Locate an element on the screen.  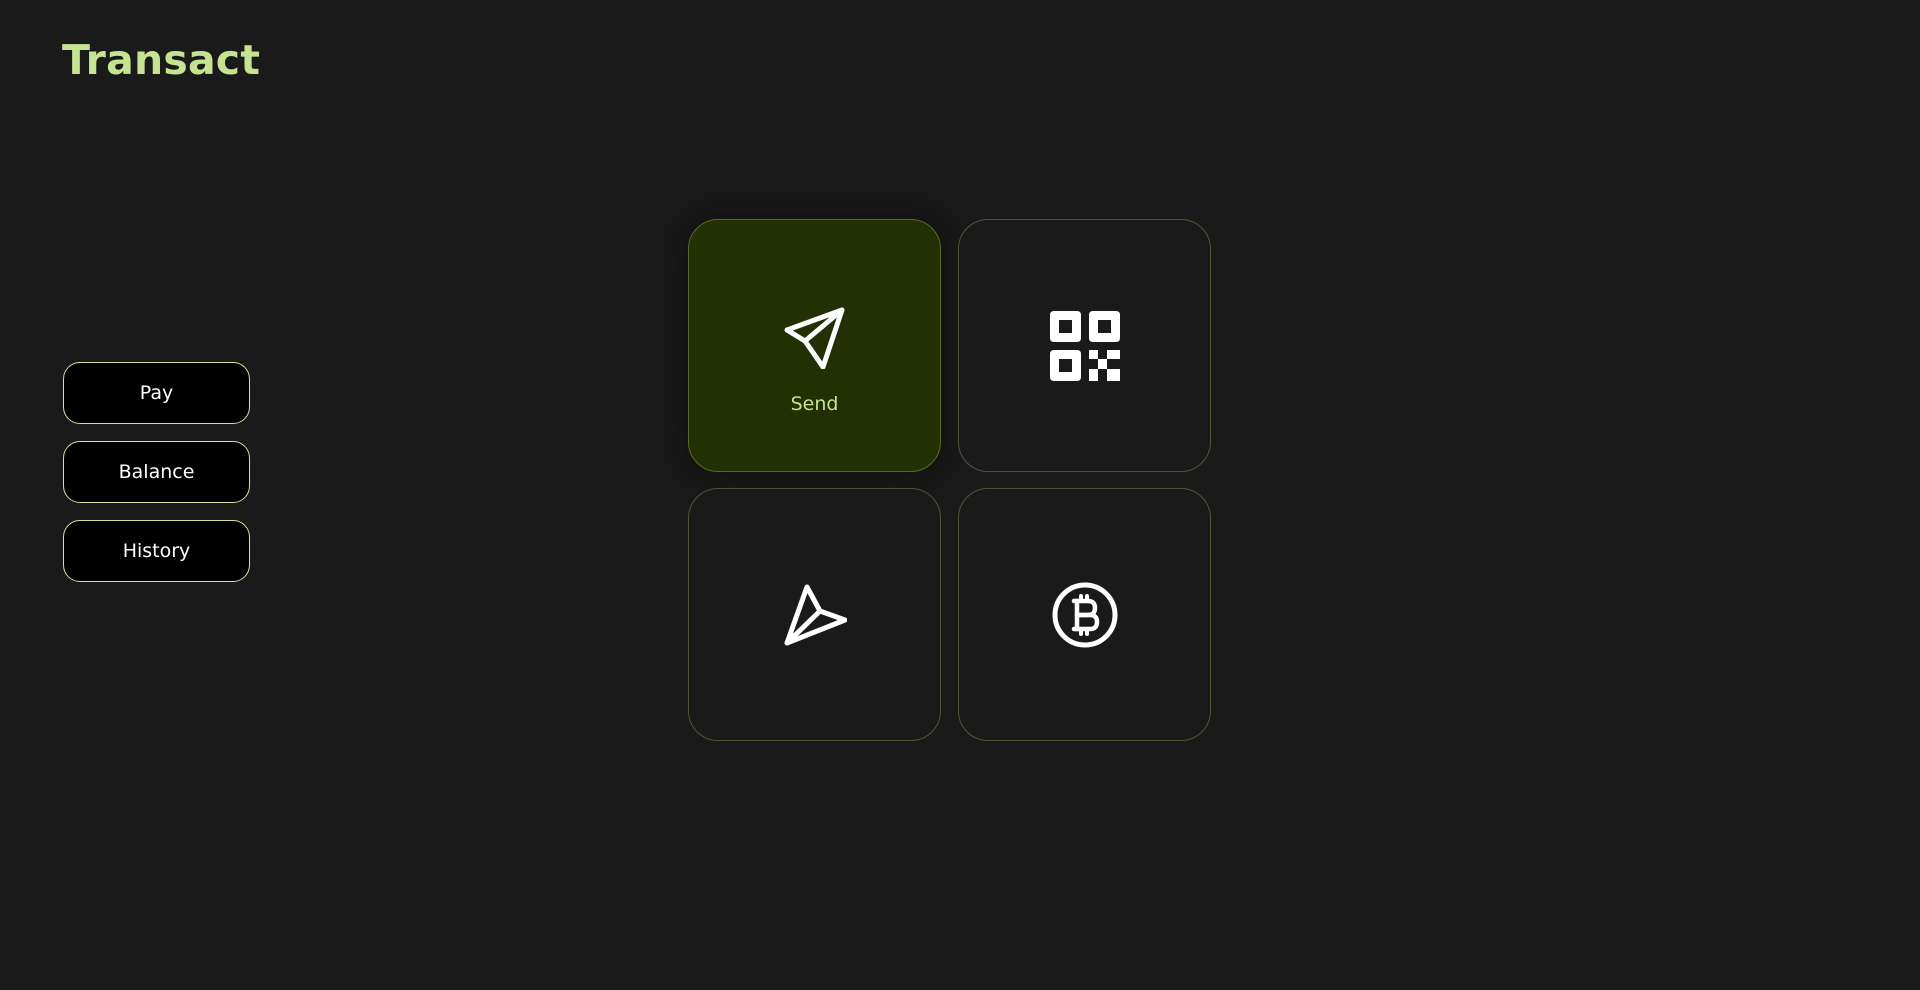
side-nav: Pay Balance History is located at coordinates (156, 480).